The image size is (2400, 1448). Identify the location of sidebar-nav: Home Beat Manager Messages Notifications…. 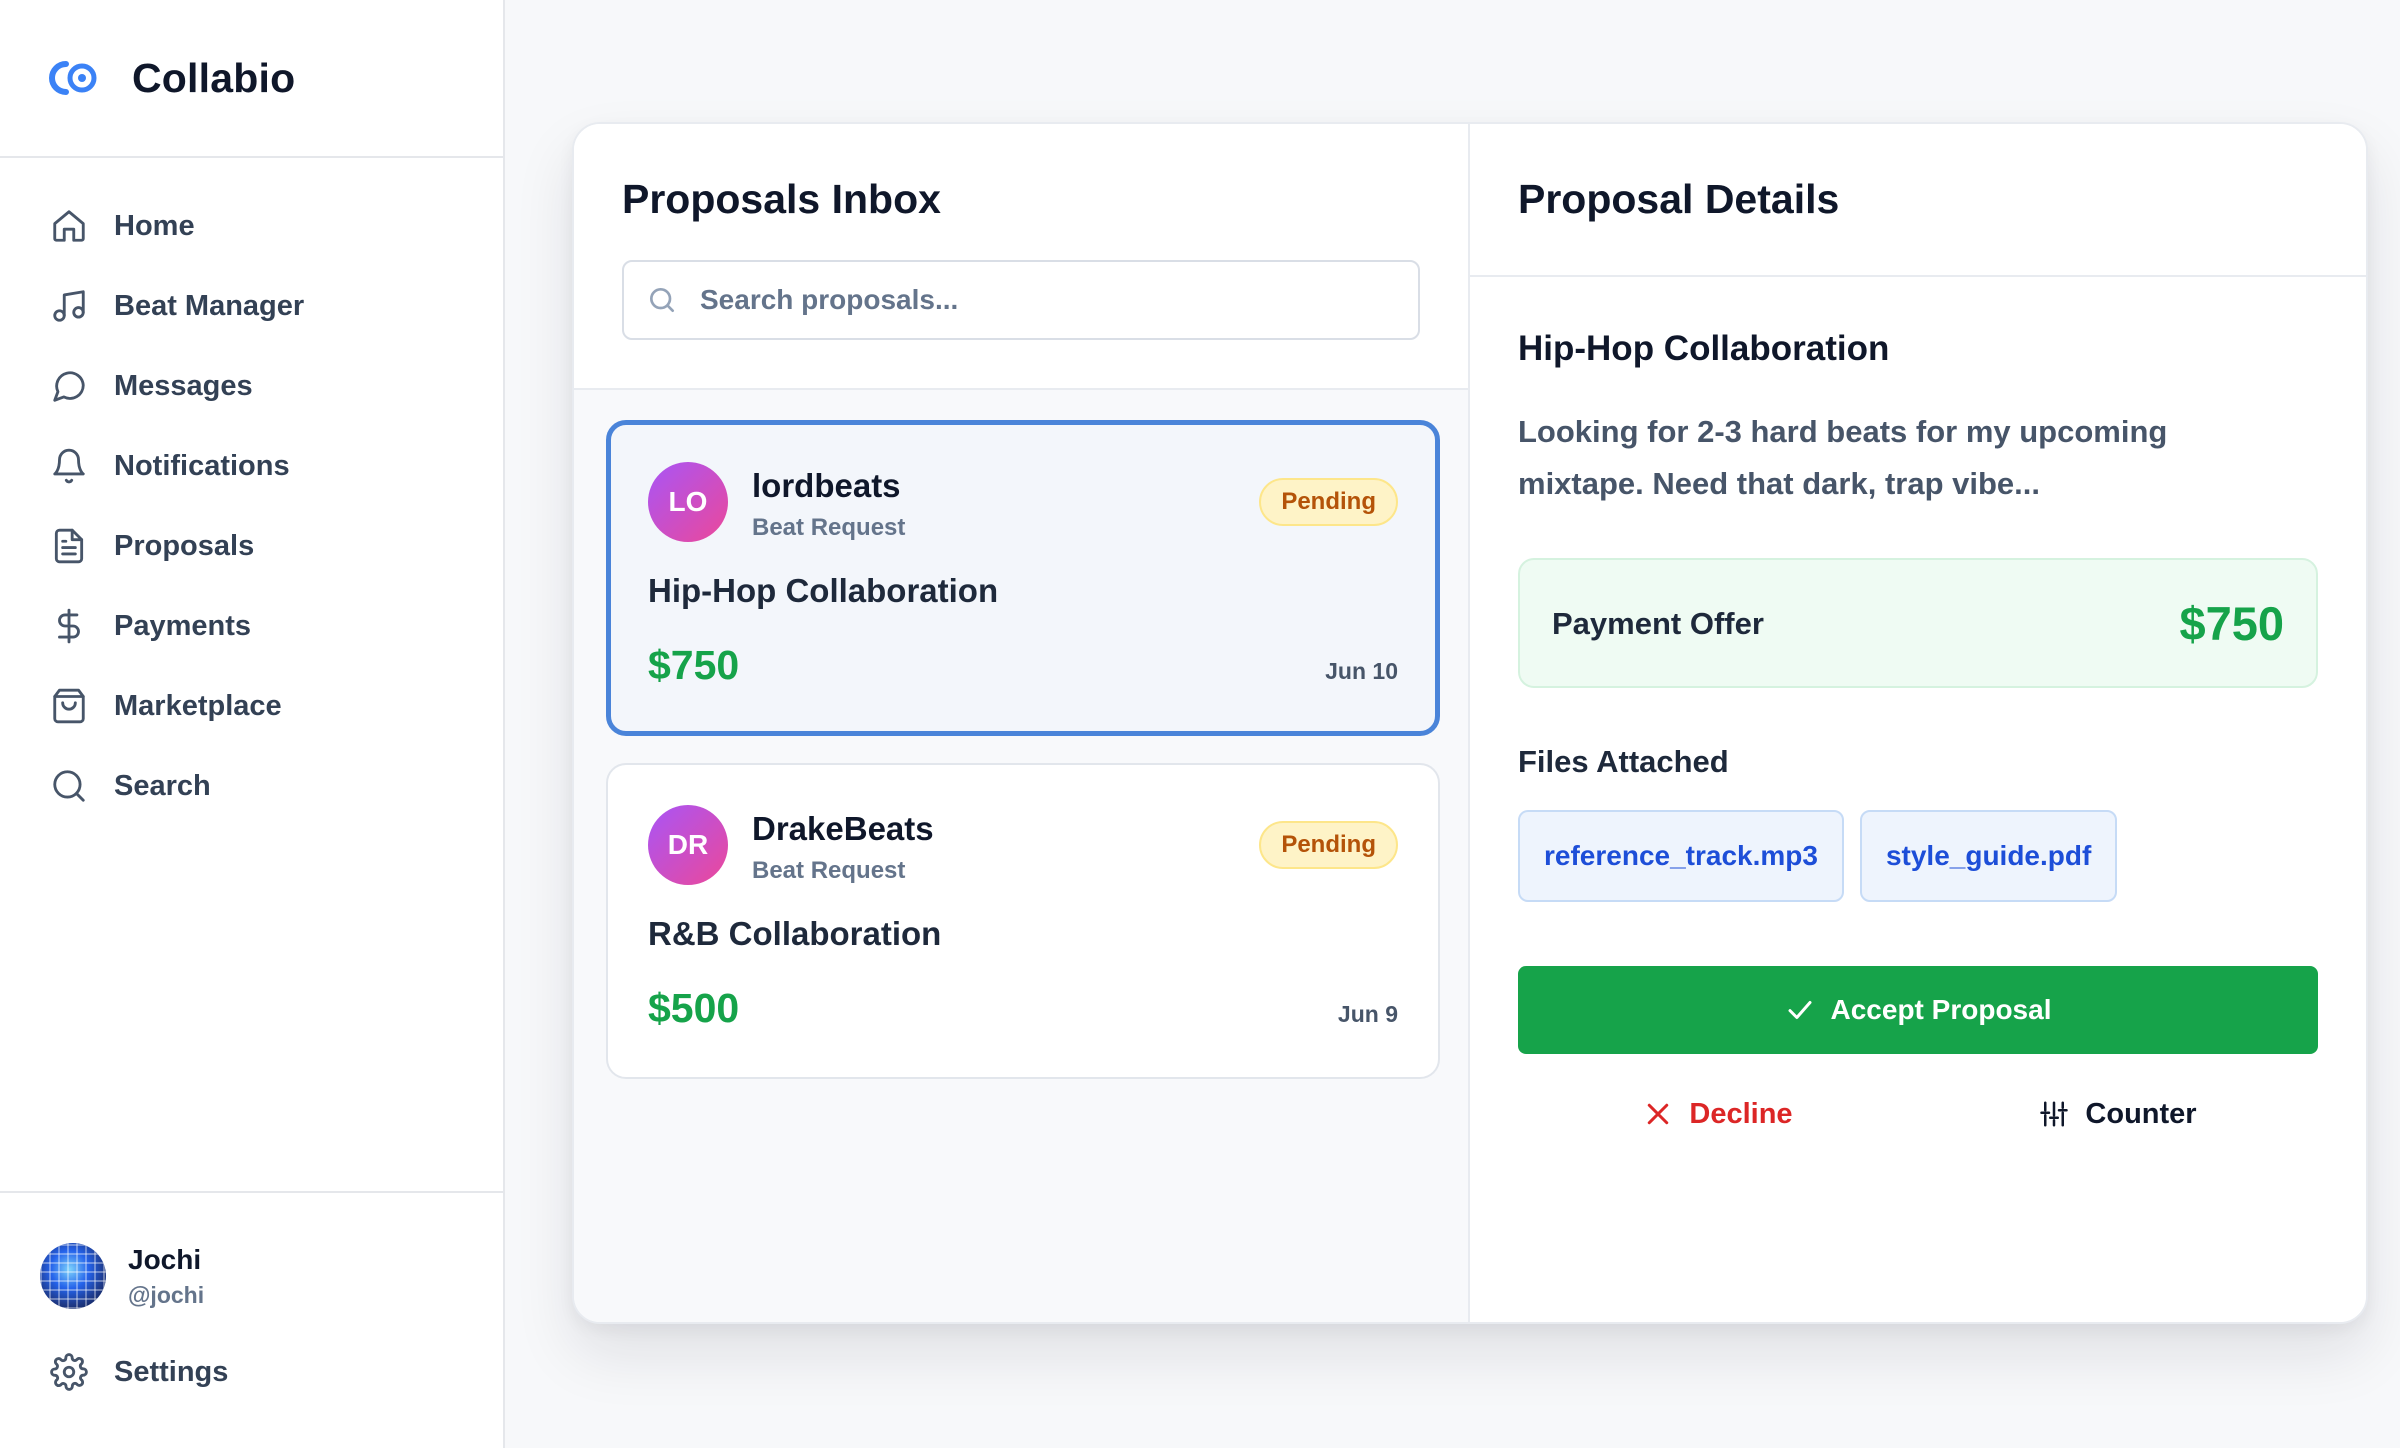
(251, 506).